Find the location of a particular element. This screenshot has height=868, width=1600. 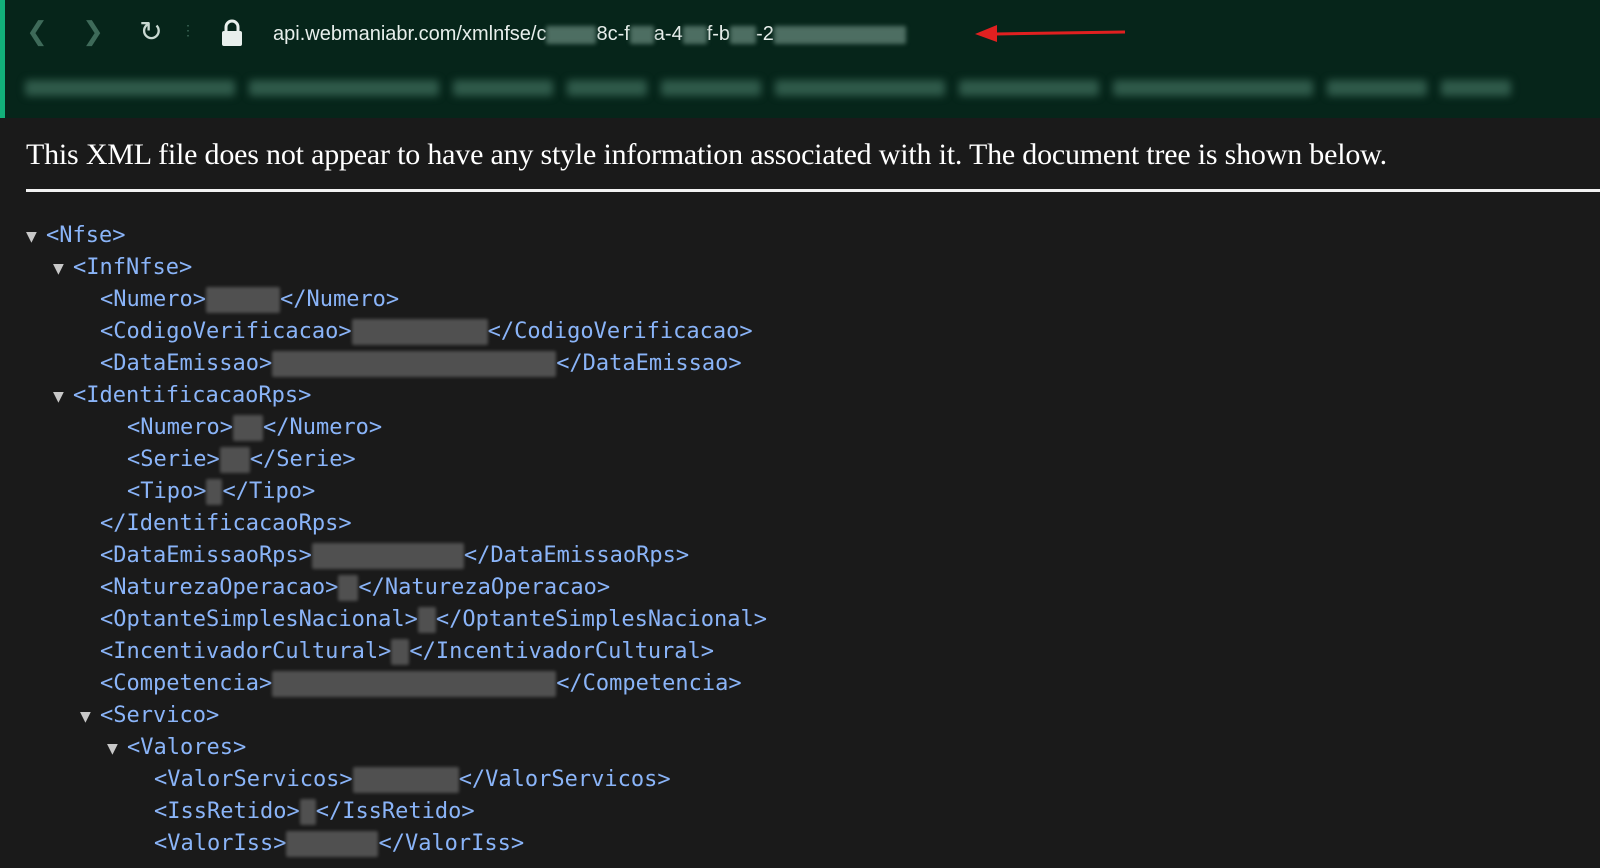

xml-node-line: <NaturezaOperacao> </NaturezaOperacao> is located at coordinates (396, 588).